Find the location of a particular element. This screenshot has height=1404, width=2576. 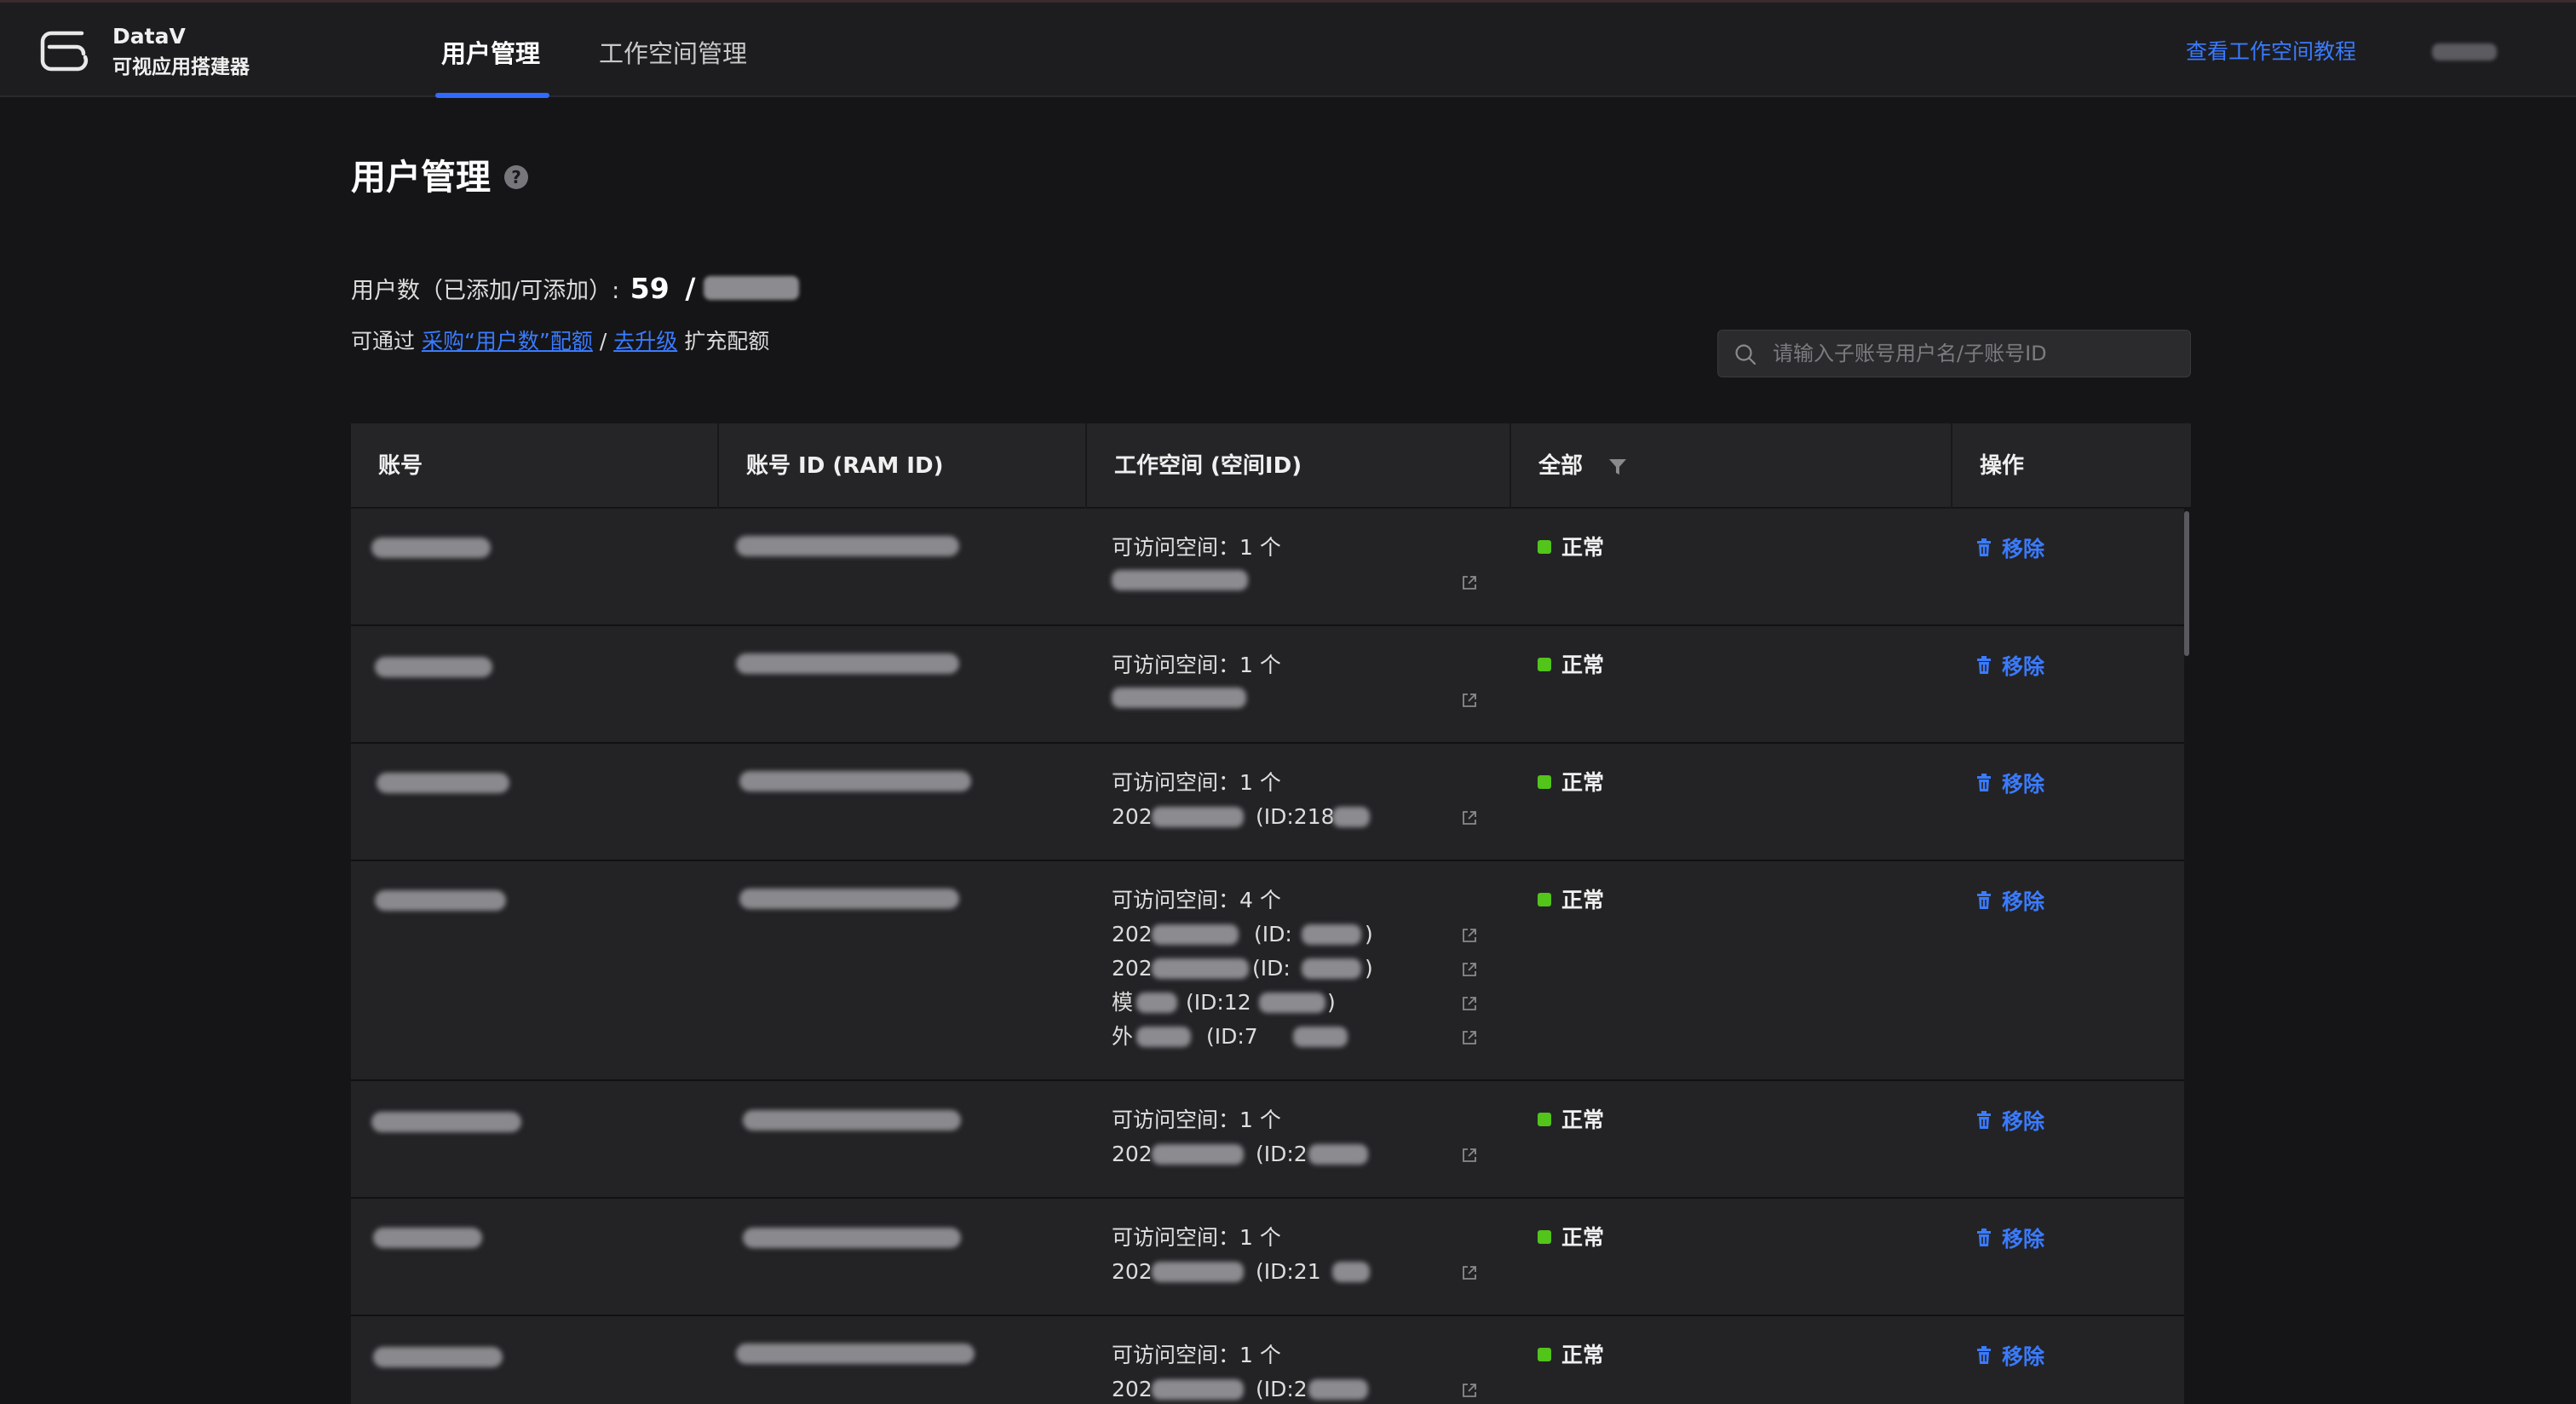

search-input is located at coordinates (1976, 354).